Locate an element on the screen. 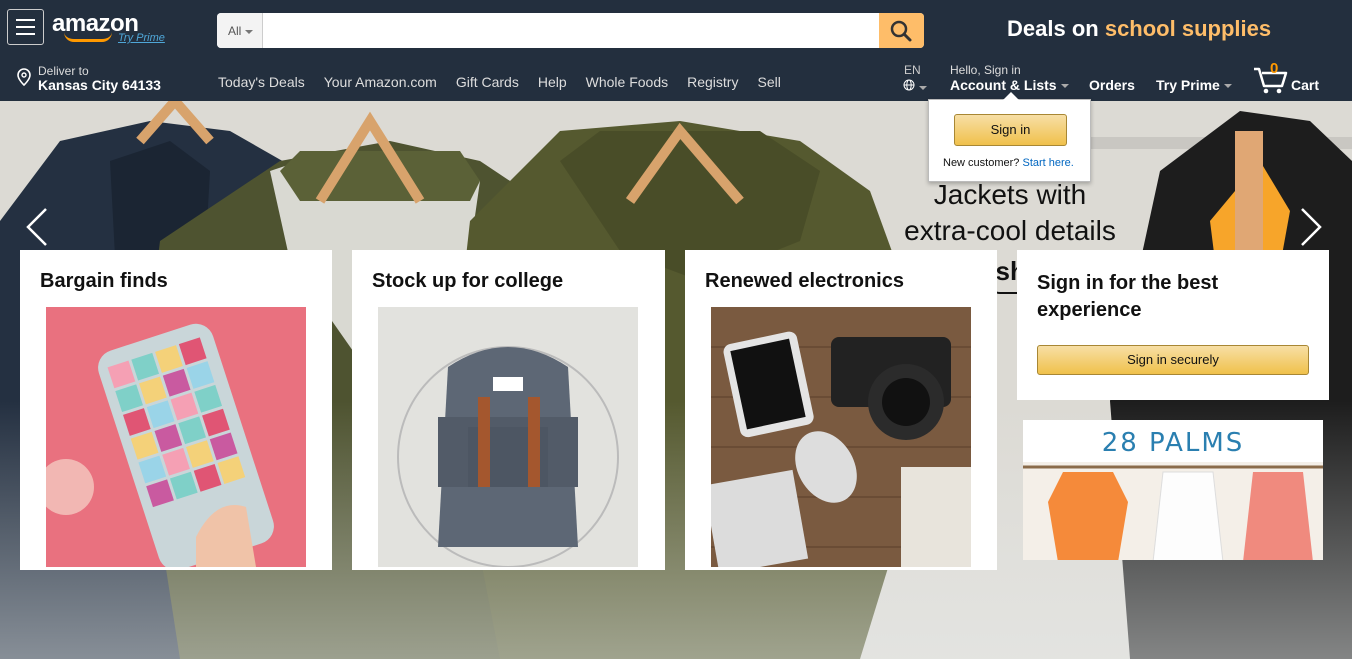 Image resolution: width=1352 pixels, height=659 pixels. cart-button: 0 Cart is located at coordinates (1292, 78).